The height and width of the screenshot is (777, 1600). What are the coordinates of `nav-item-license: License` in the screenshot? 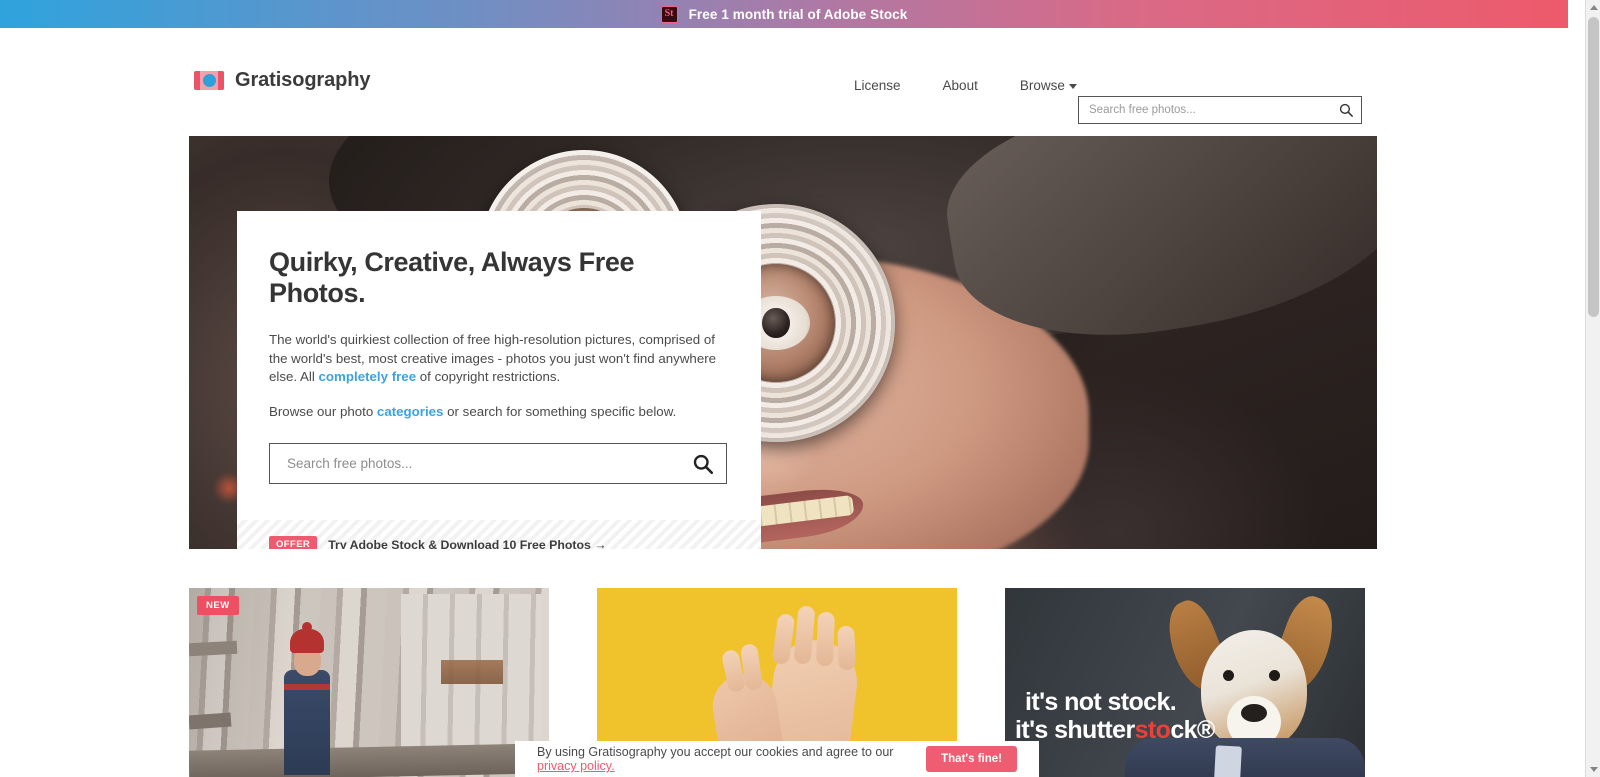 It's located at (877, 85).